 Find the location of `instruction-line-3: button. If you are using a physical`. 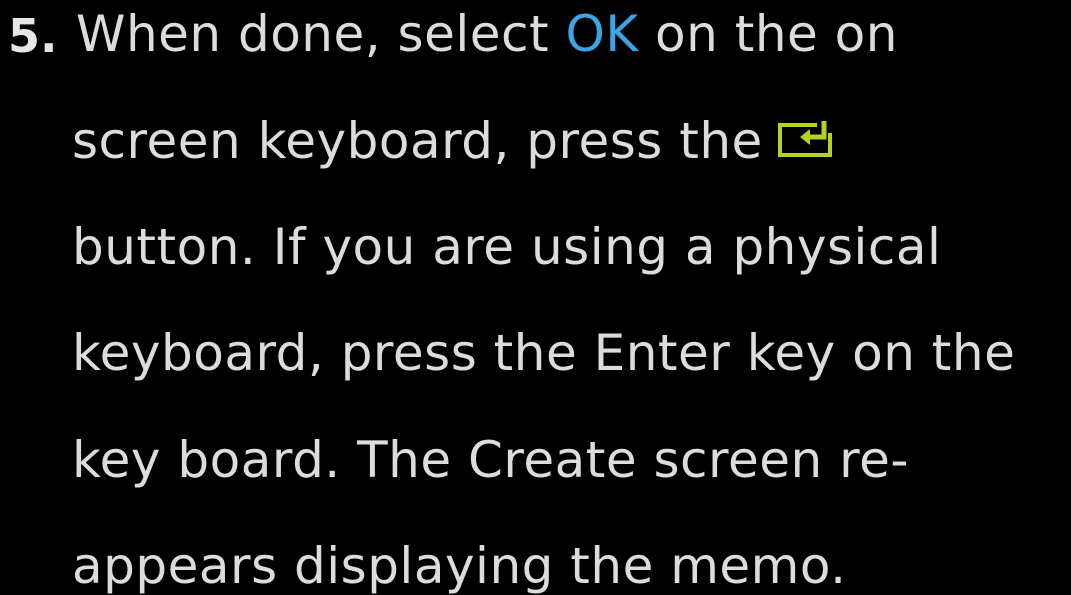

instruction-line-3: button. If you are using a physical is located at coordinates (507, 247).